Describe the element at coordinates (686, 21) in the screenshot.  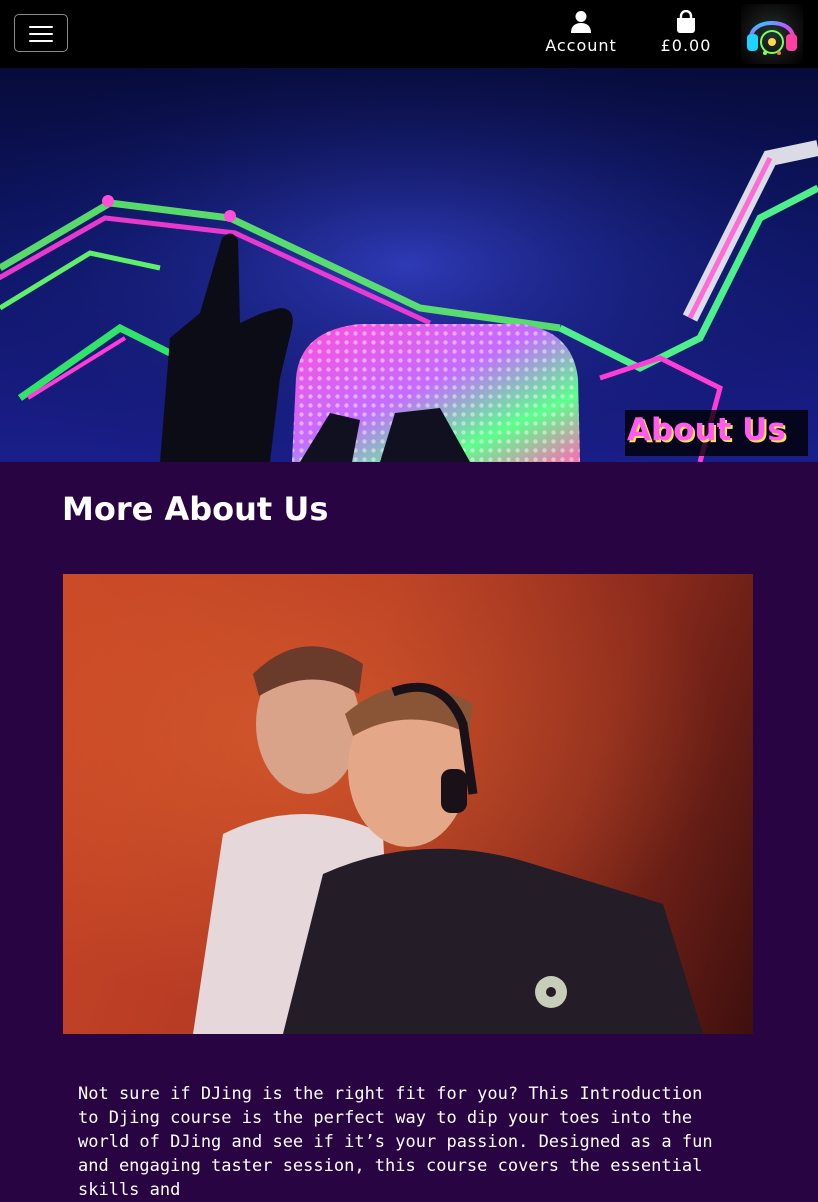
I see `shopping-bag-icon` at that location.